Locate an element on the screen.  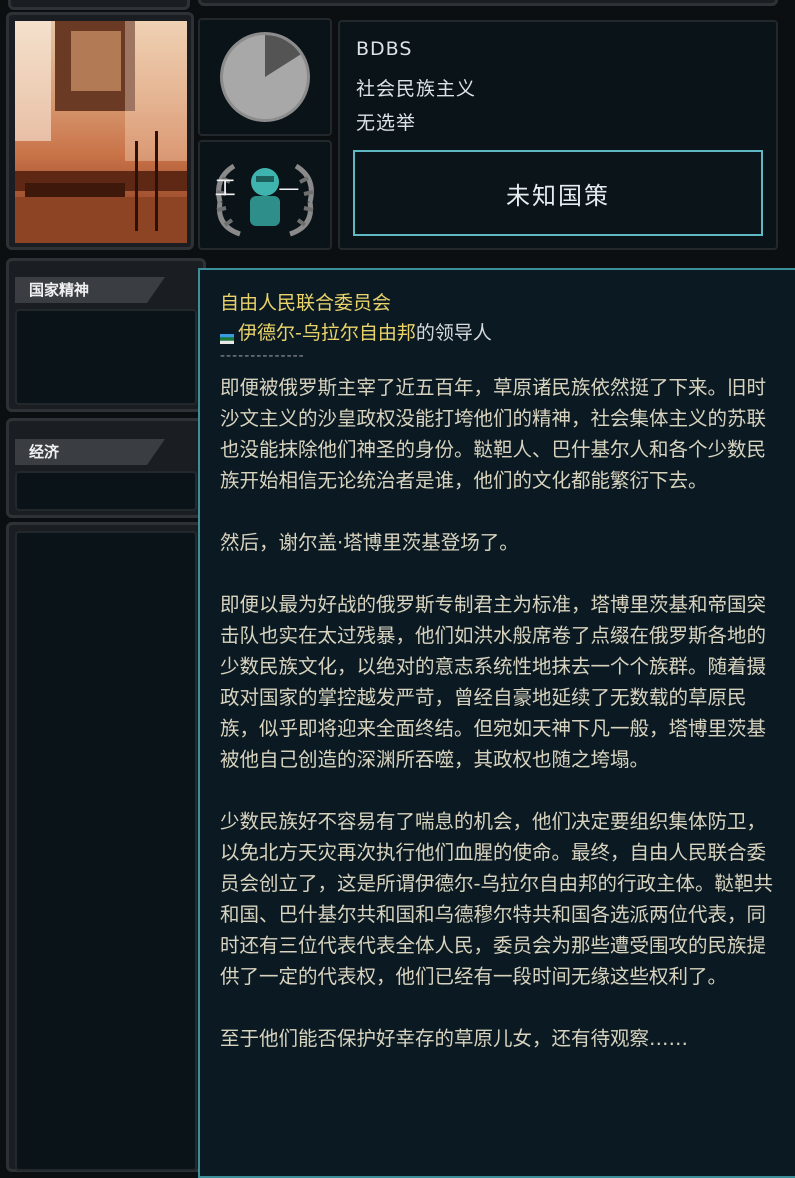
party-emblem-label: 工 — is located at coordinates (266, 188).